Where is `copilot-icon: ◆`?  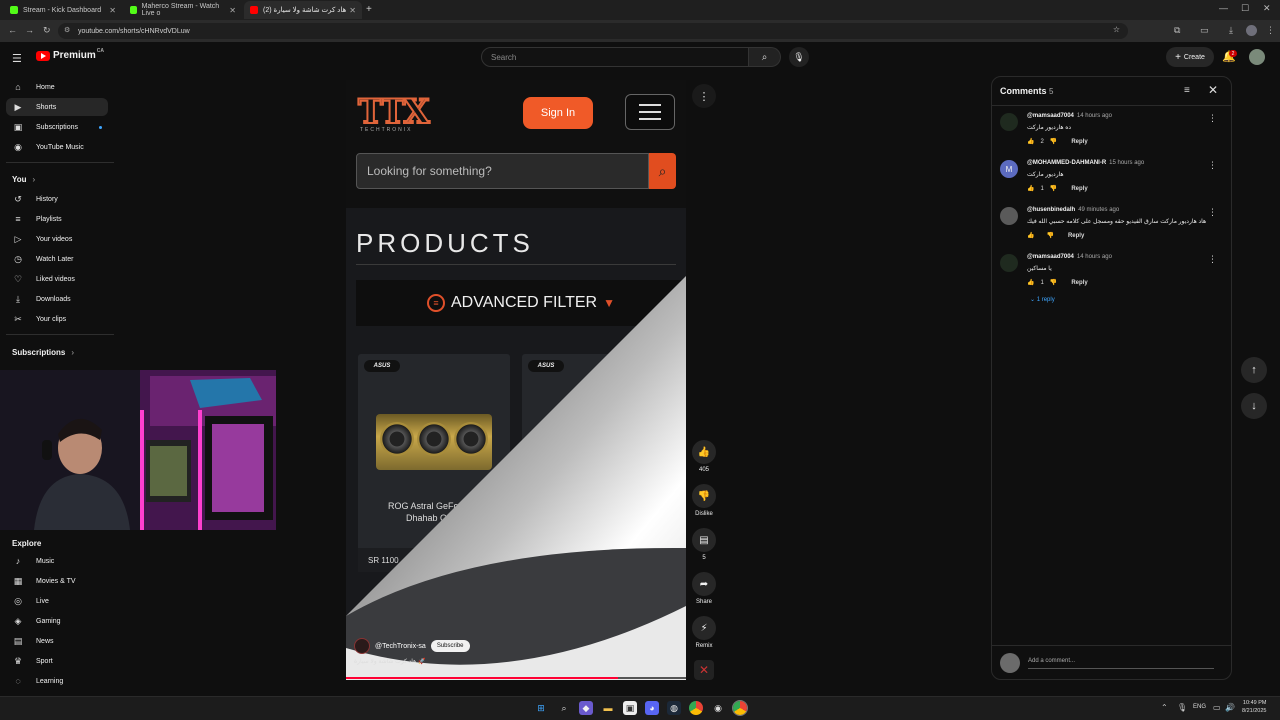 copilot-icon: ◆ is located at coordinates (586, 708).